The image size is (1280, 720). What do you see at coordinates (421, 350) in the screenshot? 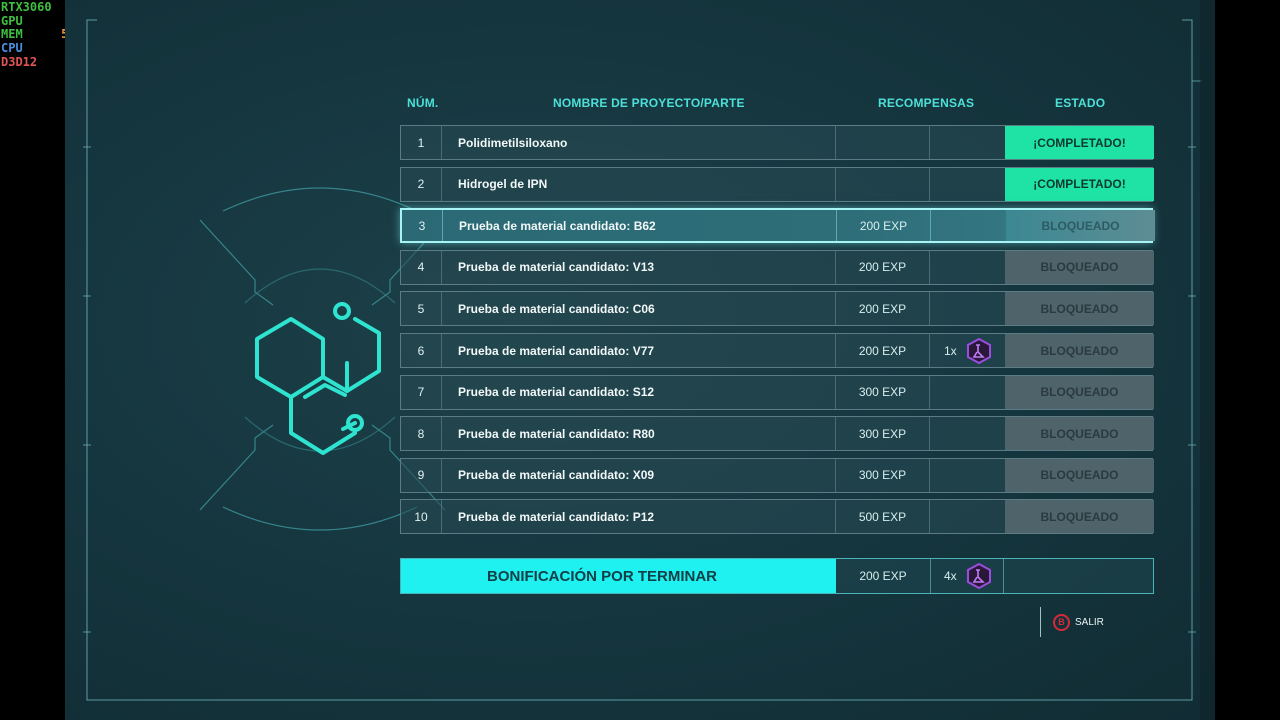
I see `row-number: 6` at bounding box center [421, 350].